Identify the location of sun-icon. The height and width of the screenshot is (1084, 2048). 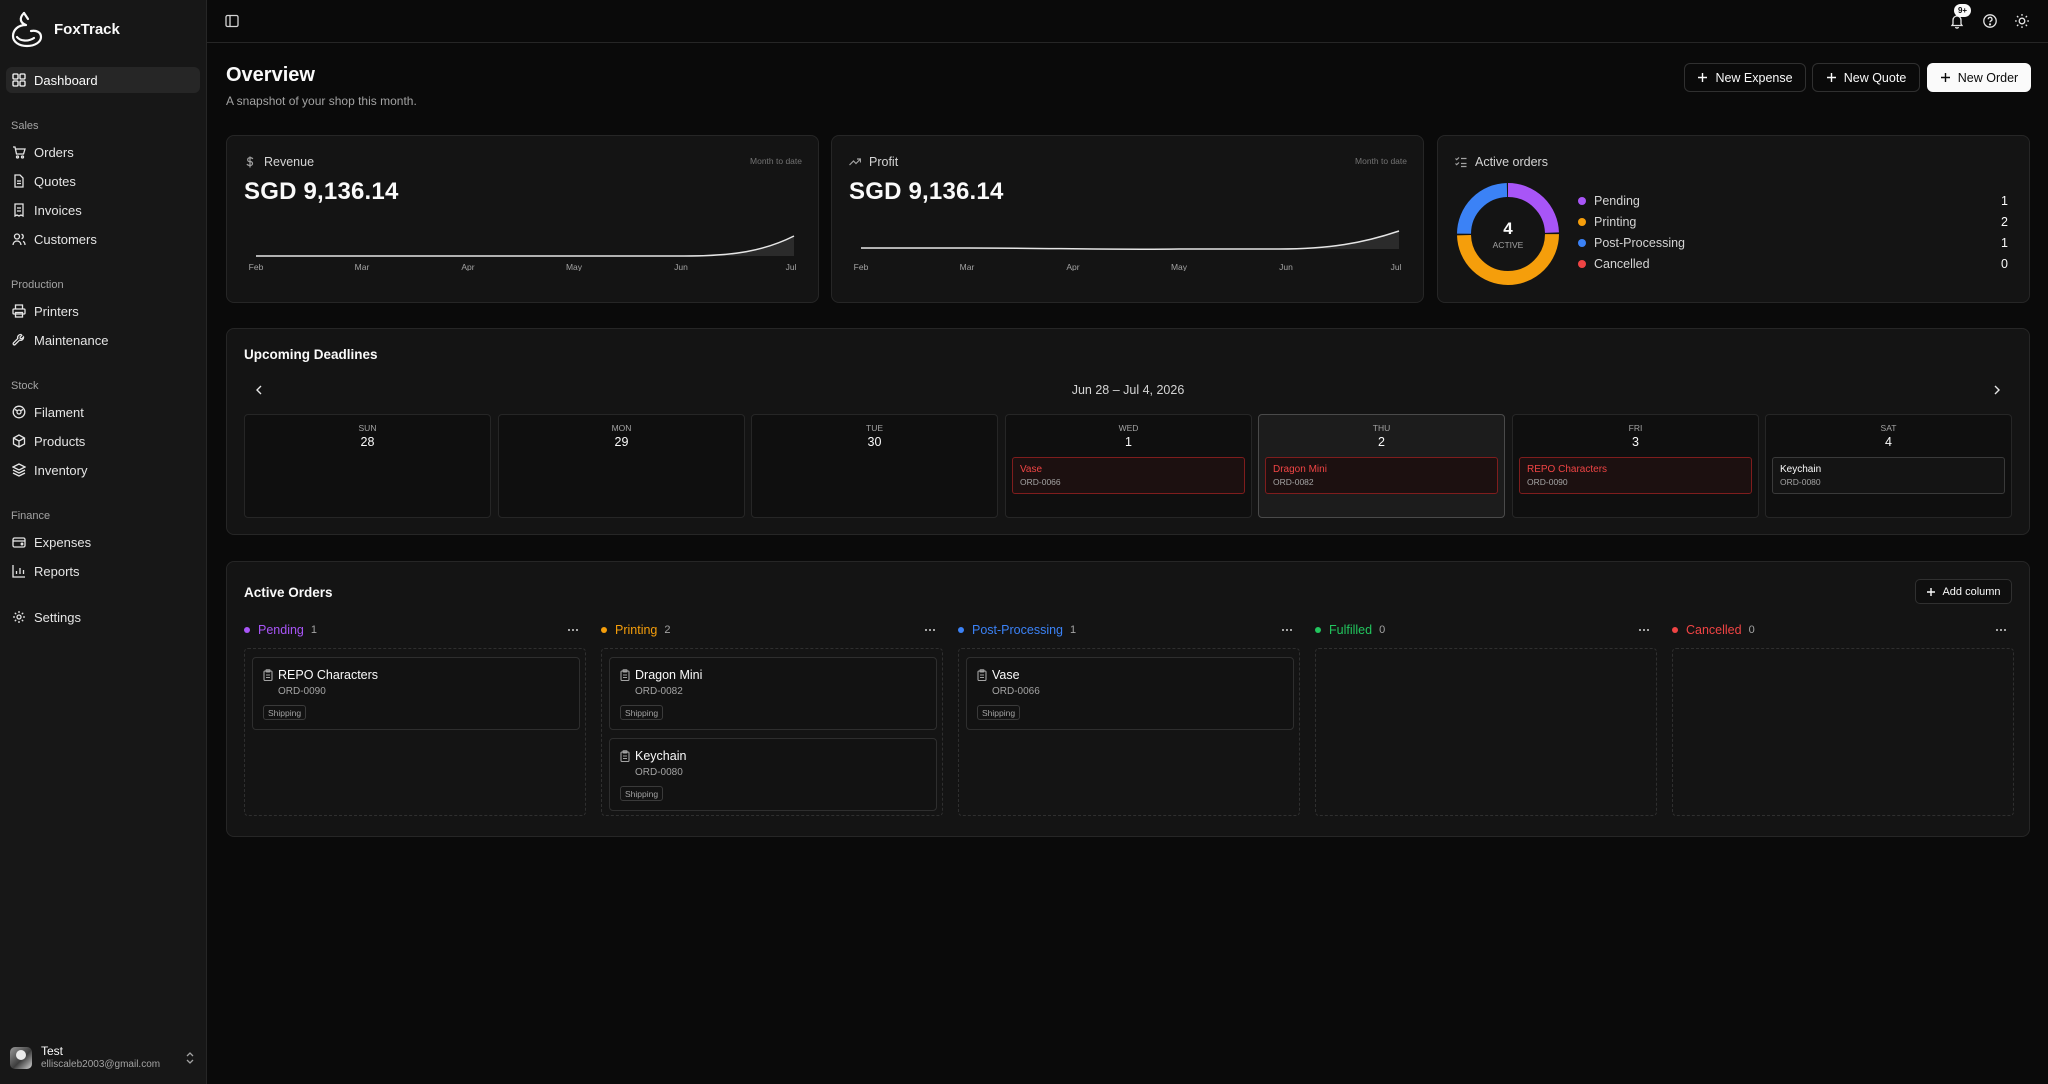
(2022, 21).